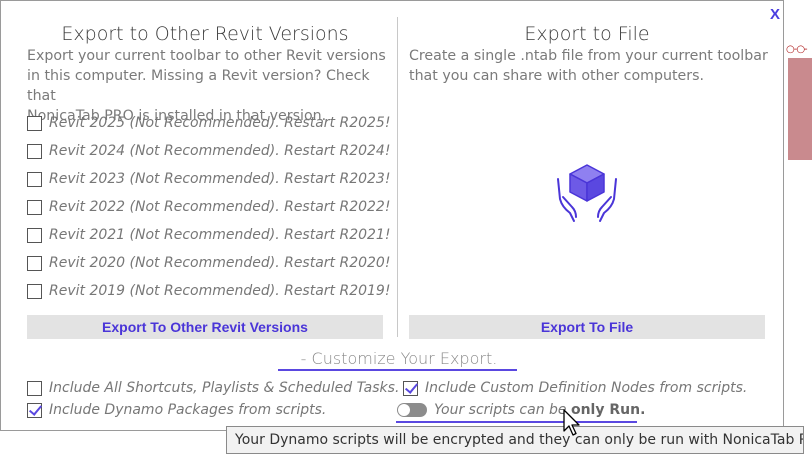  I want to click on toggle-underline, so click(516, 422).